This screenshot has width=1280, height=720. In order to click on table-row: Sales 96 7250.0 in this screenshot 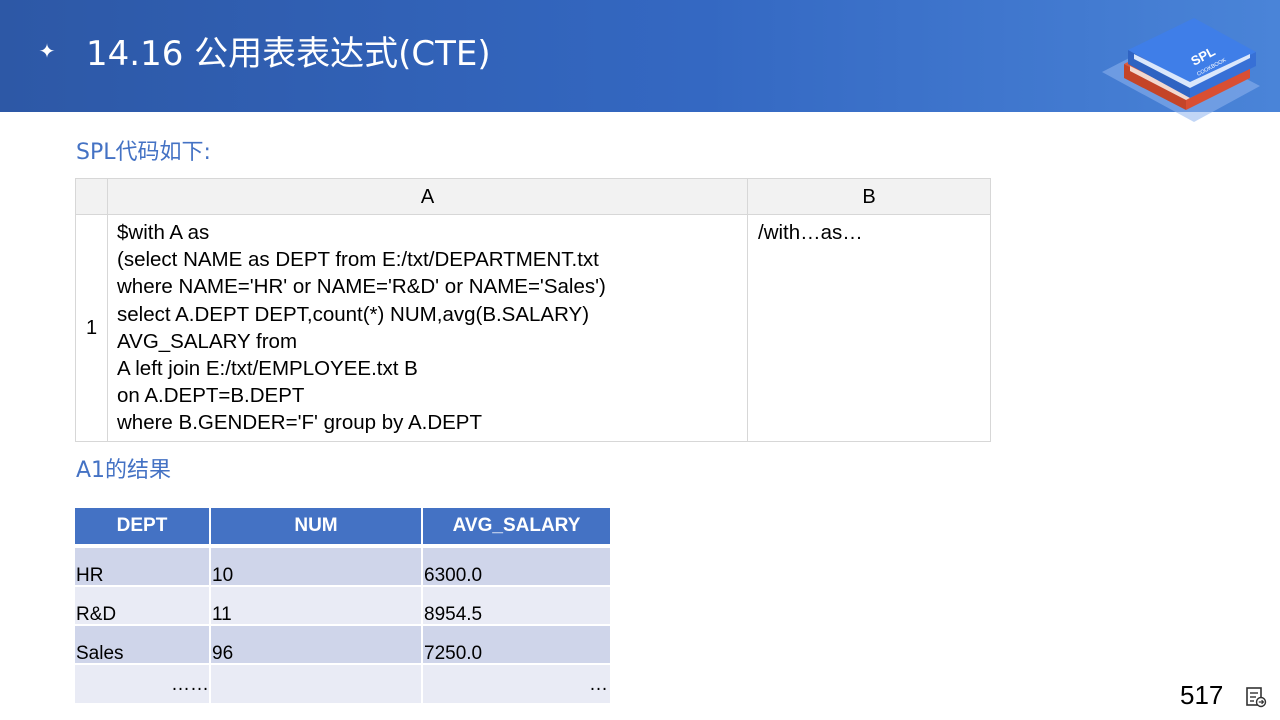, I will do `click(342, 645)`.